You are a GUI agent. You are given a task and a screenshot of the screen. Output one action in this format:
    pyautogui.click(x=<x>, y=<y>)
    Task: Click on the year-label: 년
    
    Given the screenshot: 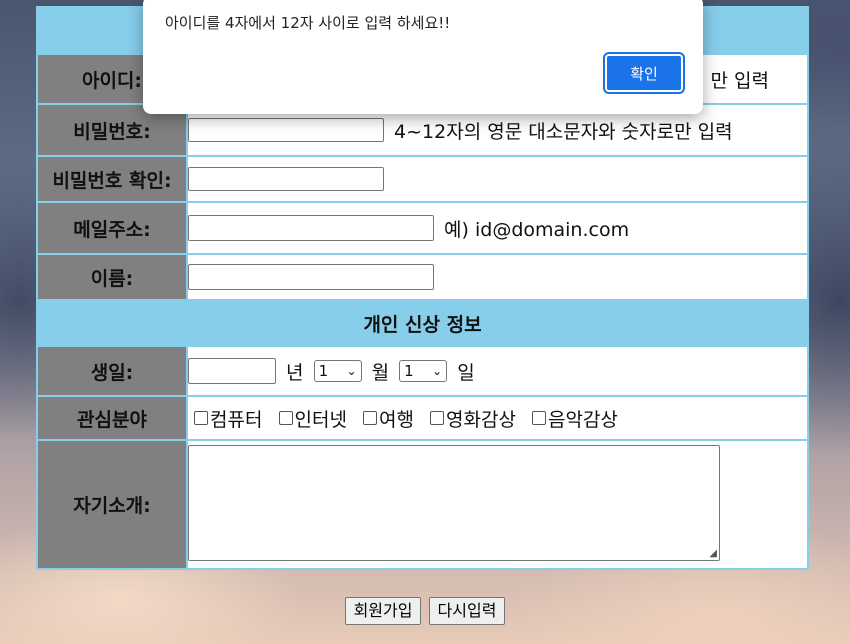 What is the action you would take?
    pyautogui.click(x=295, y=372)
    